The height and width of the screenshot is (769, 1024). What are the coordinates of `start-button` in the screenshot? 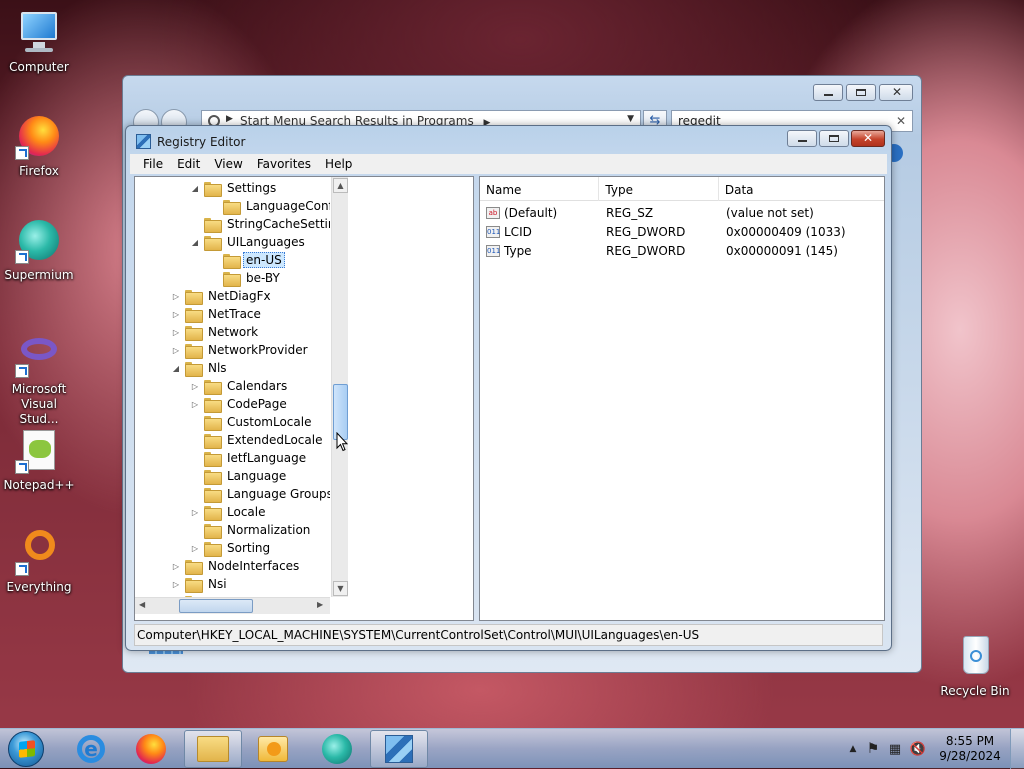 It's located at (26, 749).